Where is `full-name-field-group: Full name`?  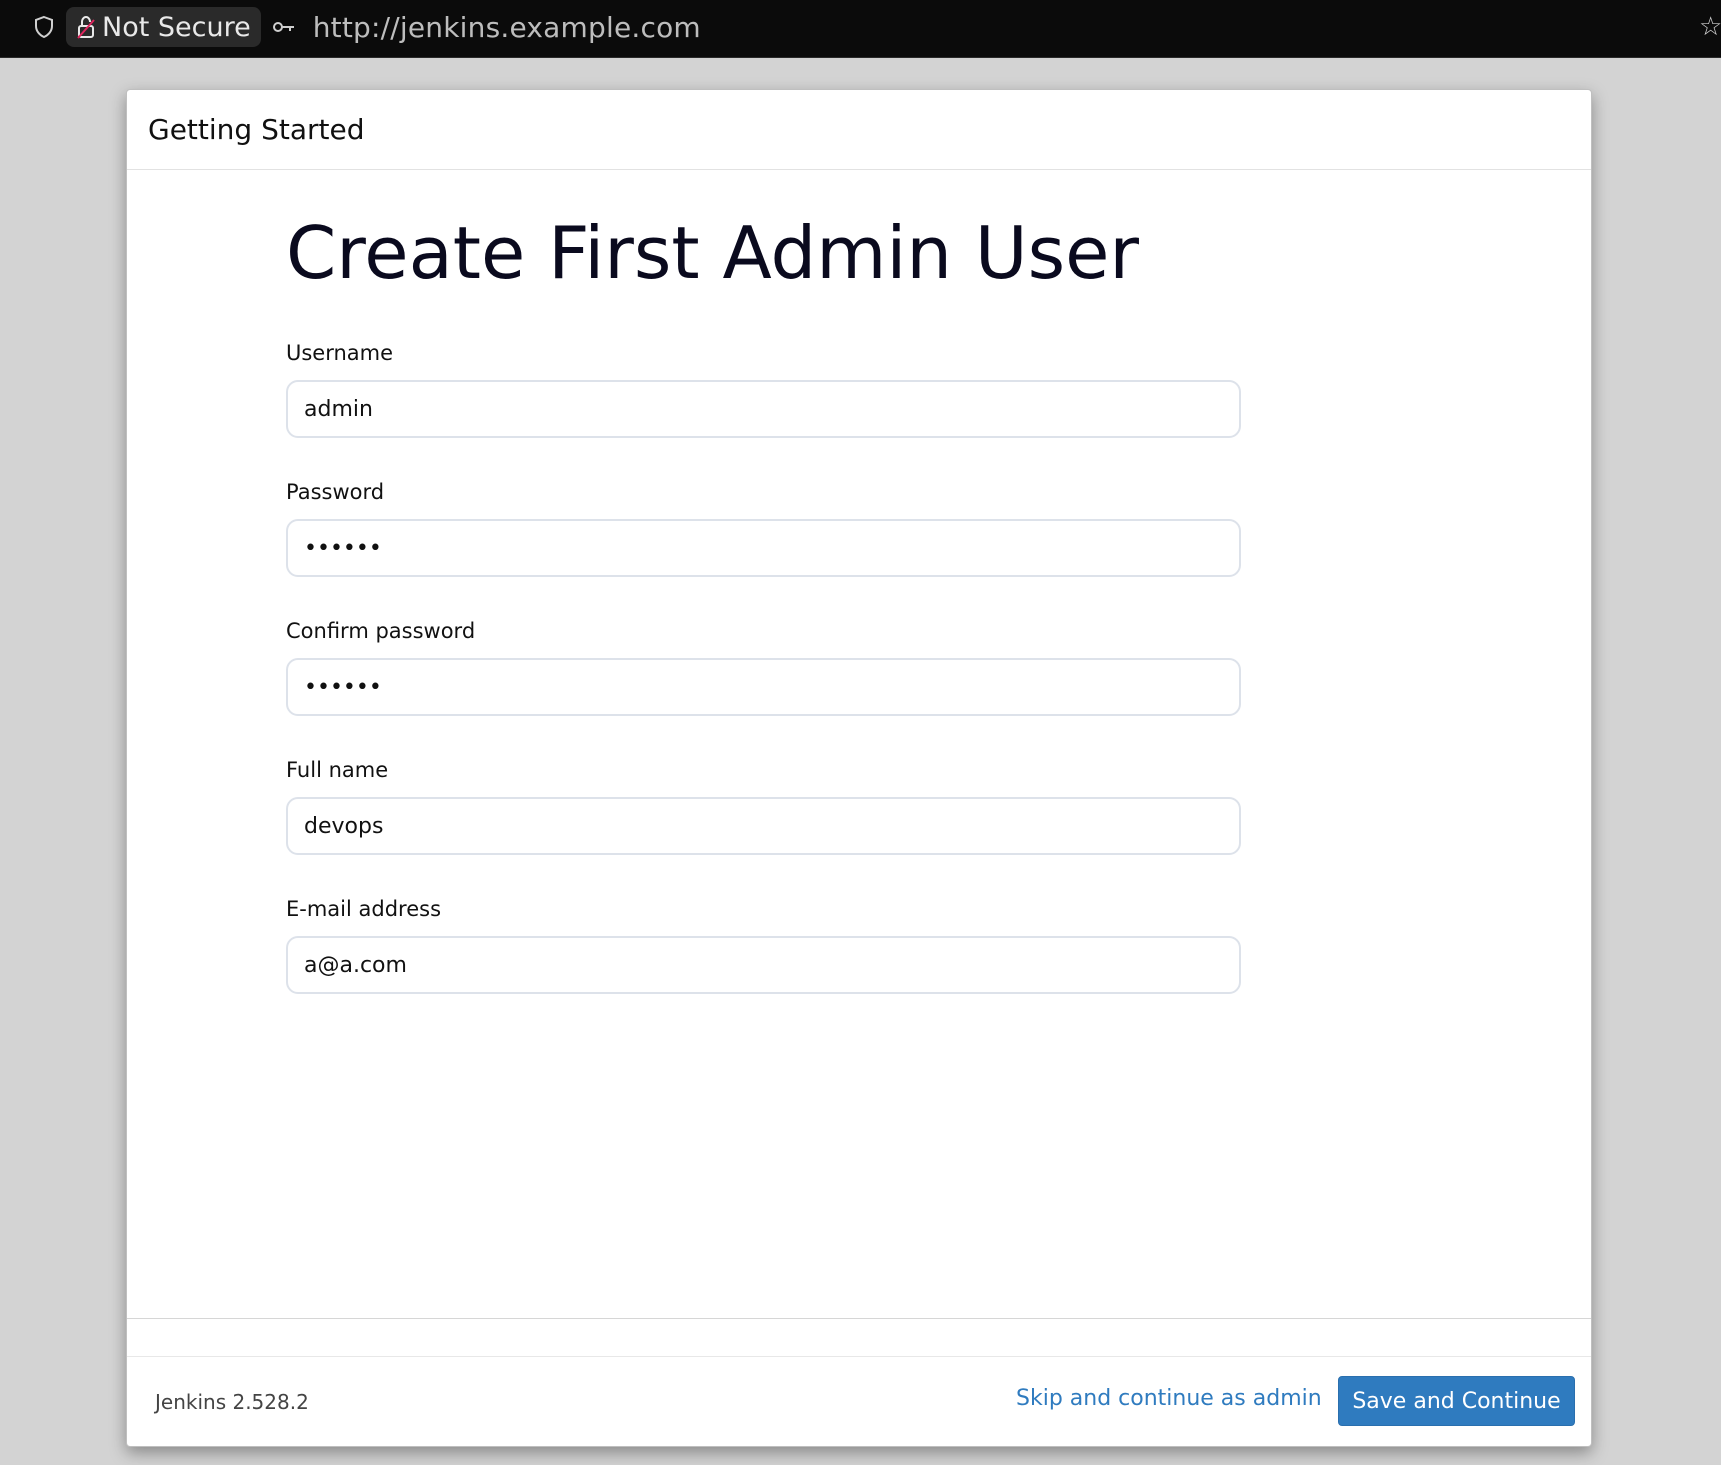
full-name-field-group: Full name is located at coordinates (763, 805).